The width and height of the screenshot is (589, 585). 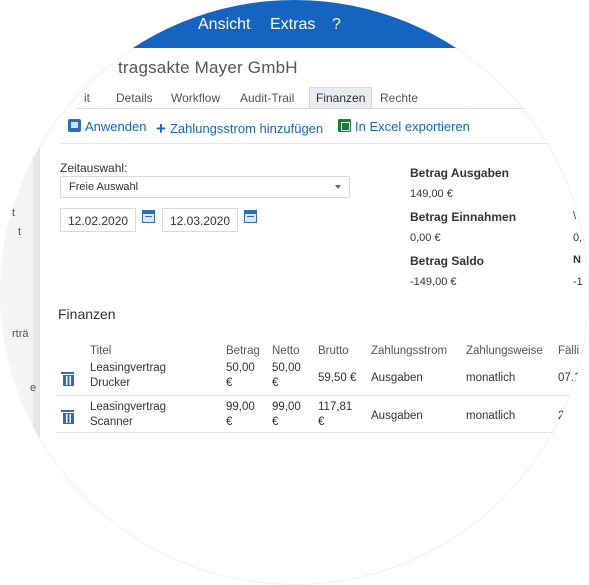 I want to click on cut-off-label: \, so click(x=575, y=216).